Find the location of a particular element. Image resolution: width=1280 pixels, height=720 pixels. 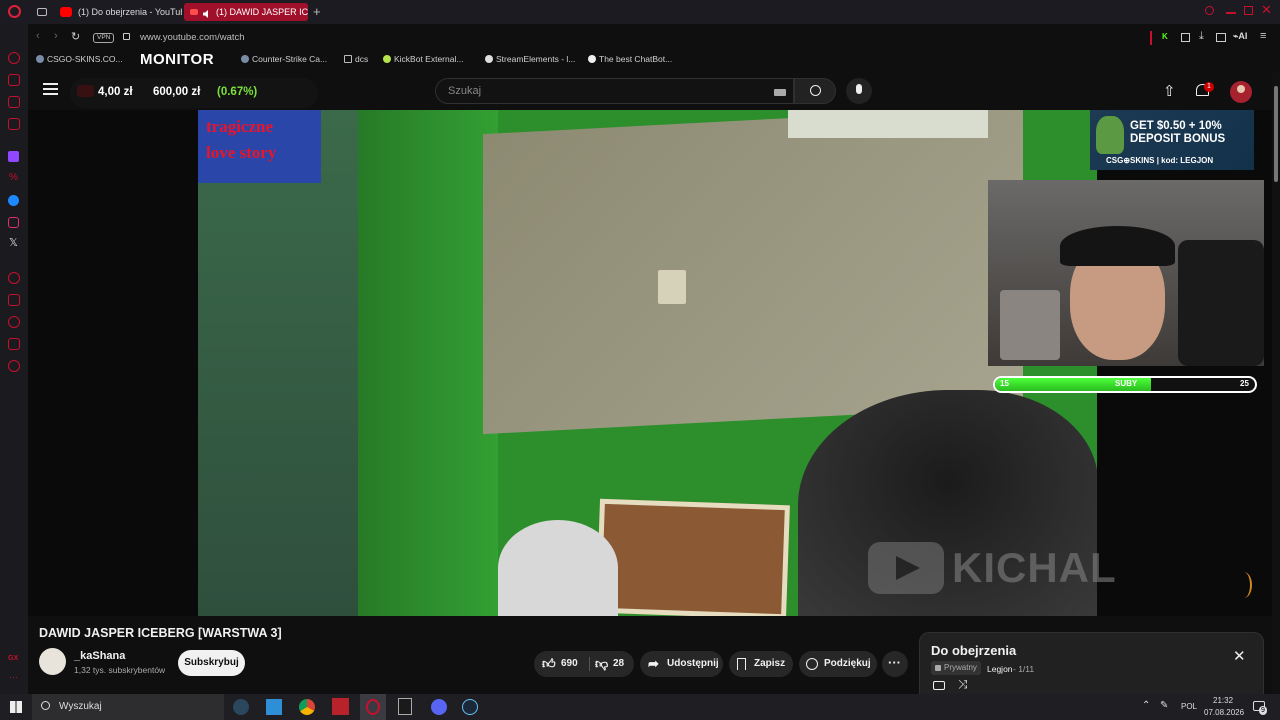

search-button is located at coordinates (815, 91).